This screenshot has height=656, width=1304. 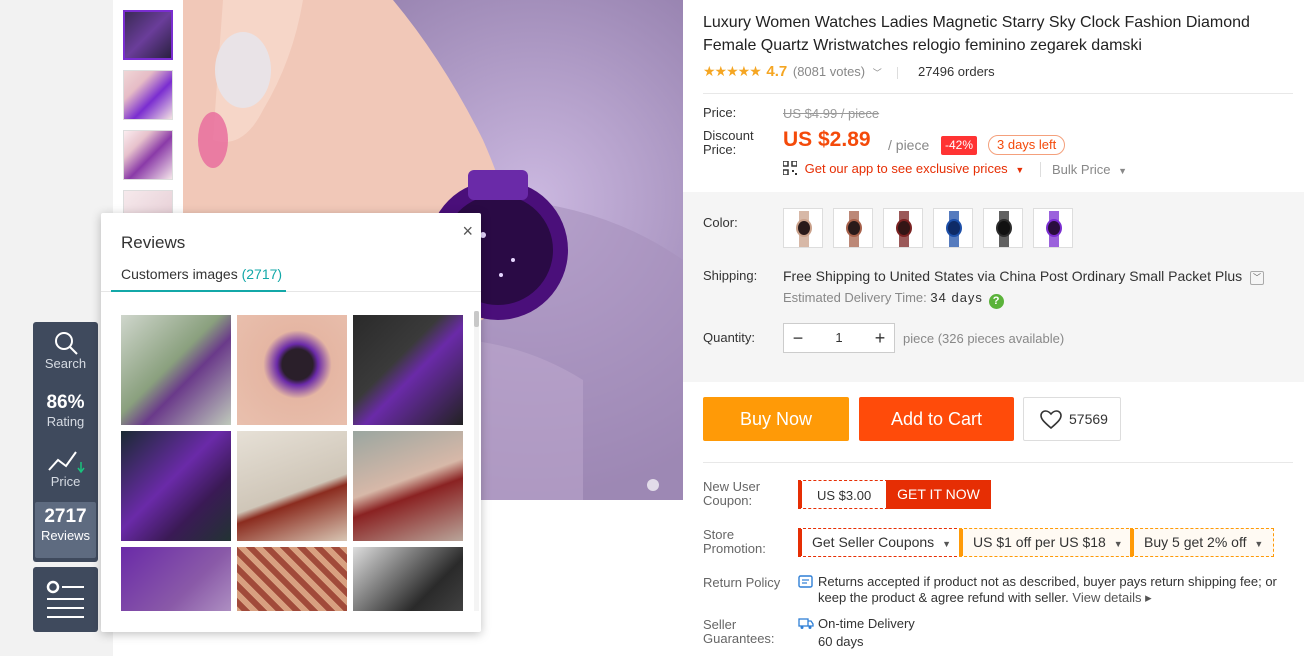 What do you see at coordinates (956, 297) in the screenshot?
I see `delivery-days: 34 days` at bounding box center [956, 297].